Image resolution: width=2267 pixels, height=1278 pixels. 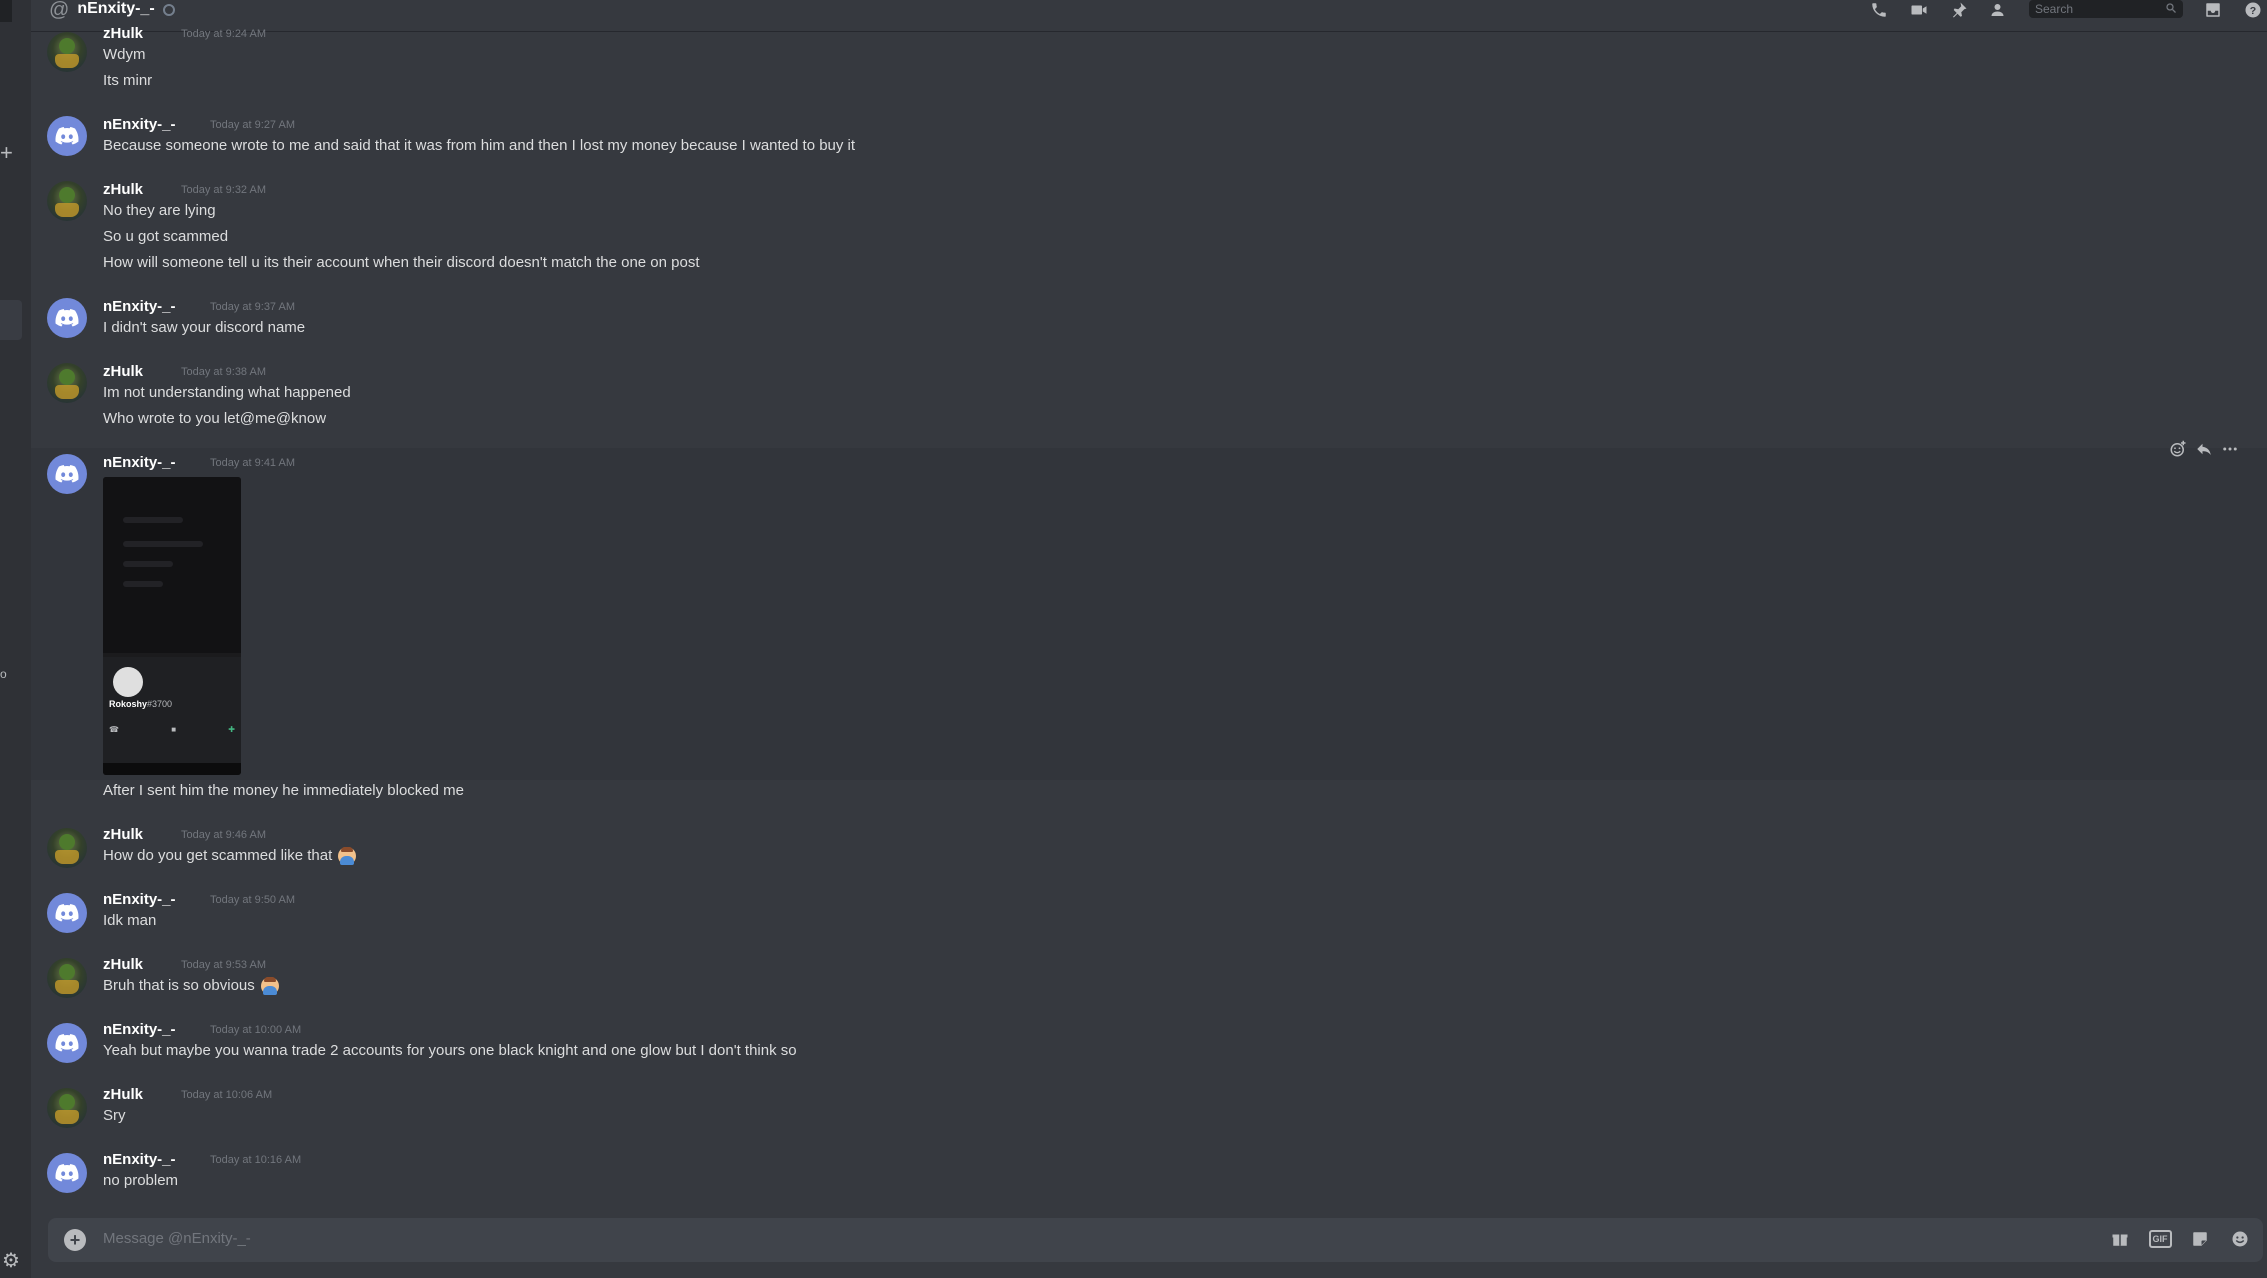 I want to click on message-actions-bar, so click(x=2198, y=449).